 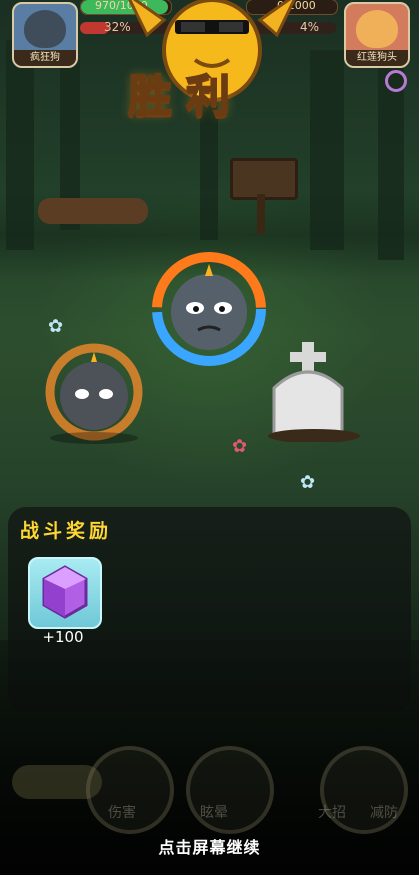 I want to click on swirl-icon, so click(x=396, y=81).